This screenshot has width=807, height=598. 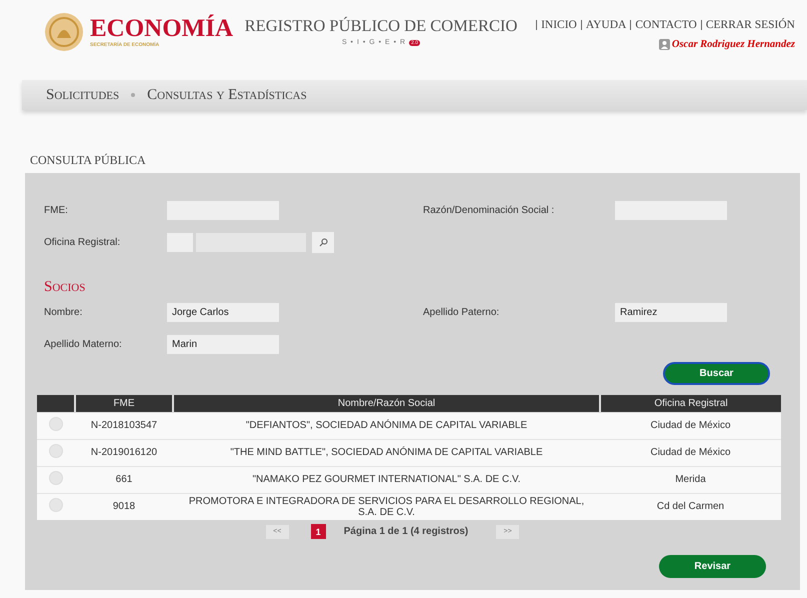 I want to click on header-link: CERRAR SESIÓN, so click(x=747, y=25).